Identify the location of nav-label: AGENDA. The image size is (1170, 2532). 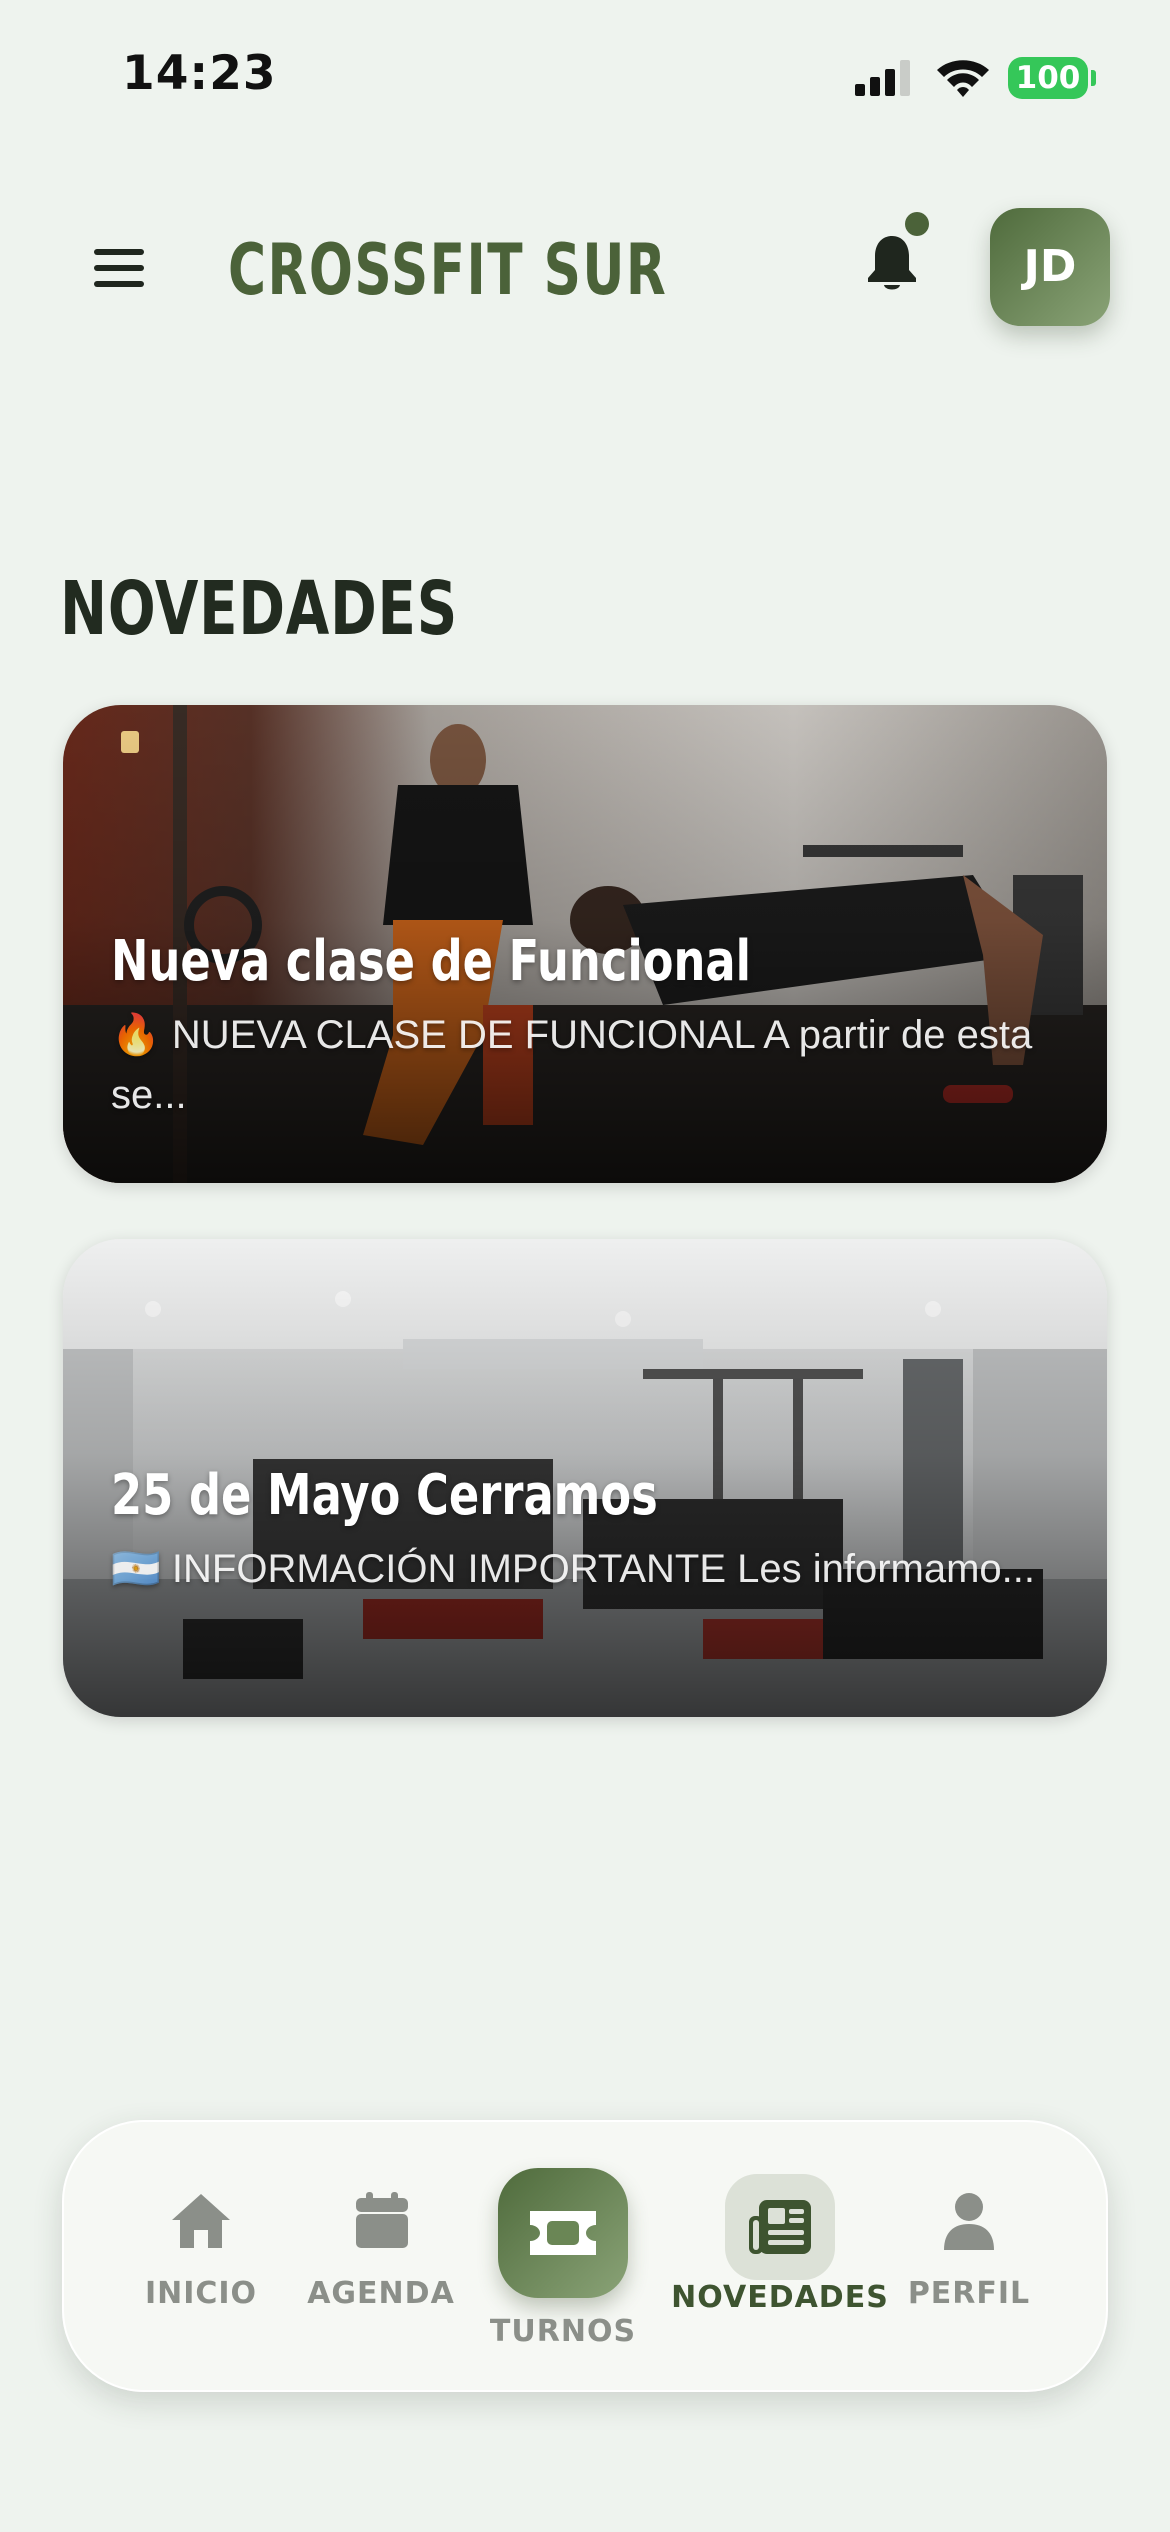
(381, 2293).